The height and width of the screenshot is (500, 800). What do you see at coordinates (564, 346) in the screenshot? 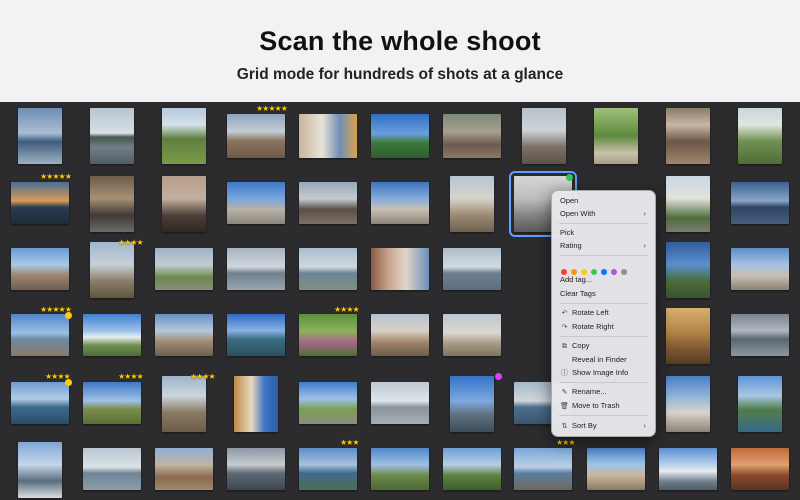
I see `copy-icon: ⧉` at bounding box center [564, 346].